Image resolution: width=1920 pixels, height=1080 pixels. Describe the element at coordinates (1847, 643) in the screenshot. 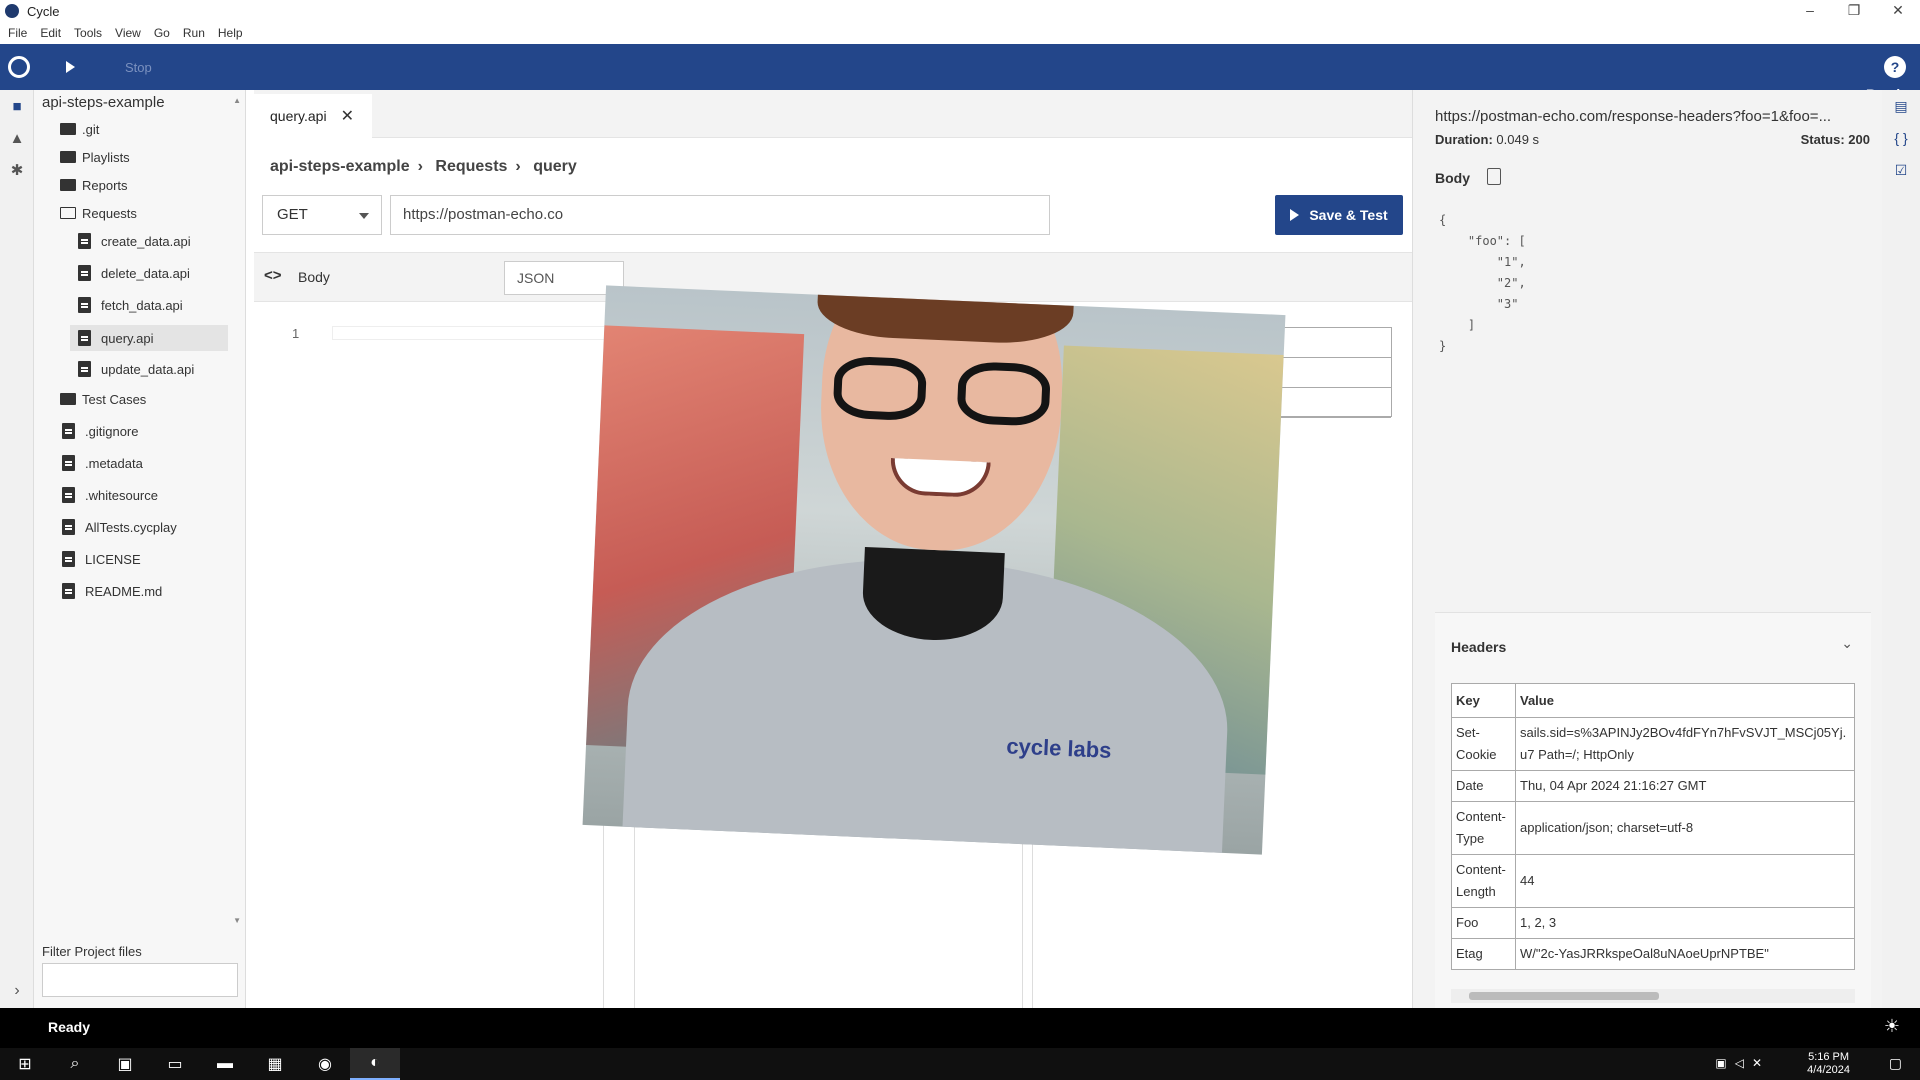

I see `chevron-down-icon: ⌄` at that location.